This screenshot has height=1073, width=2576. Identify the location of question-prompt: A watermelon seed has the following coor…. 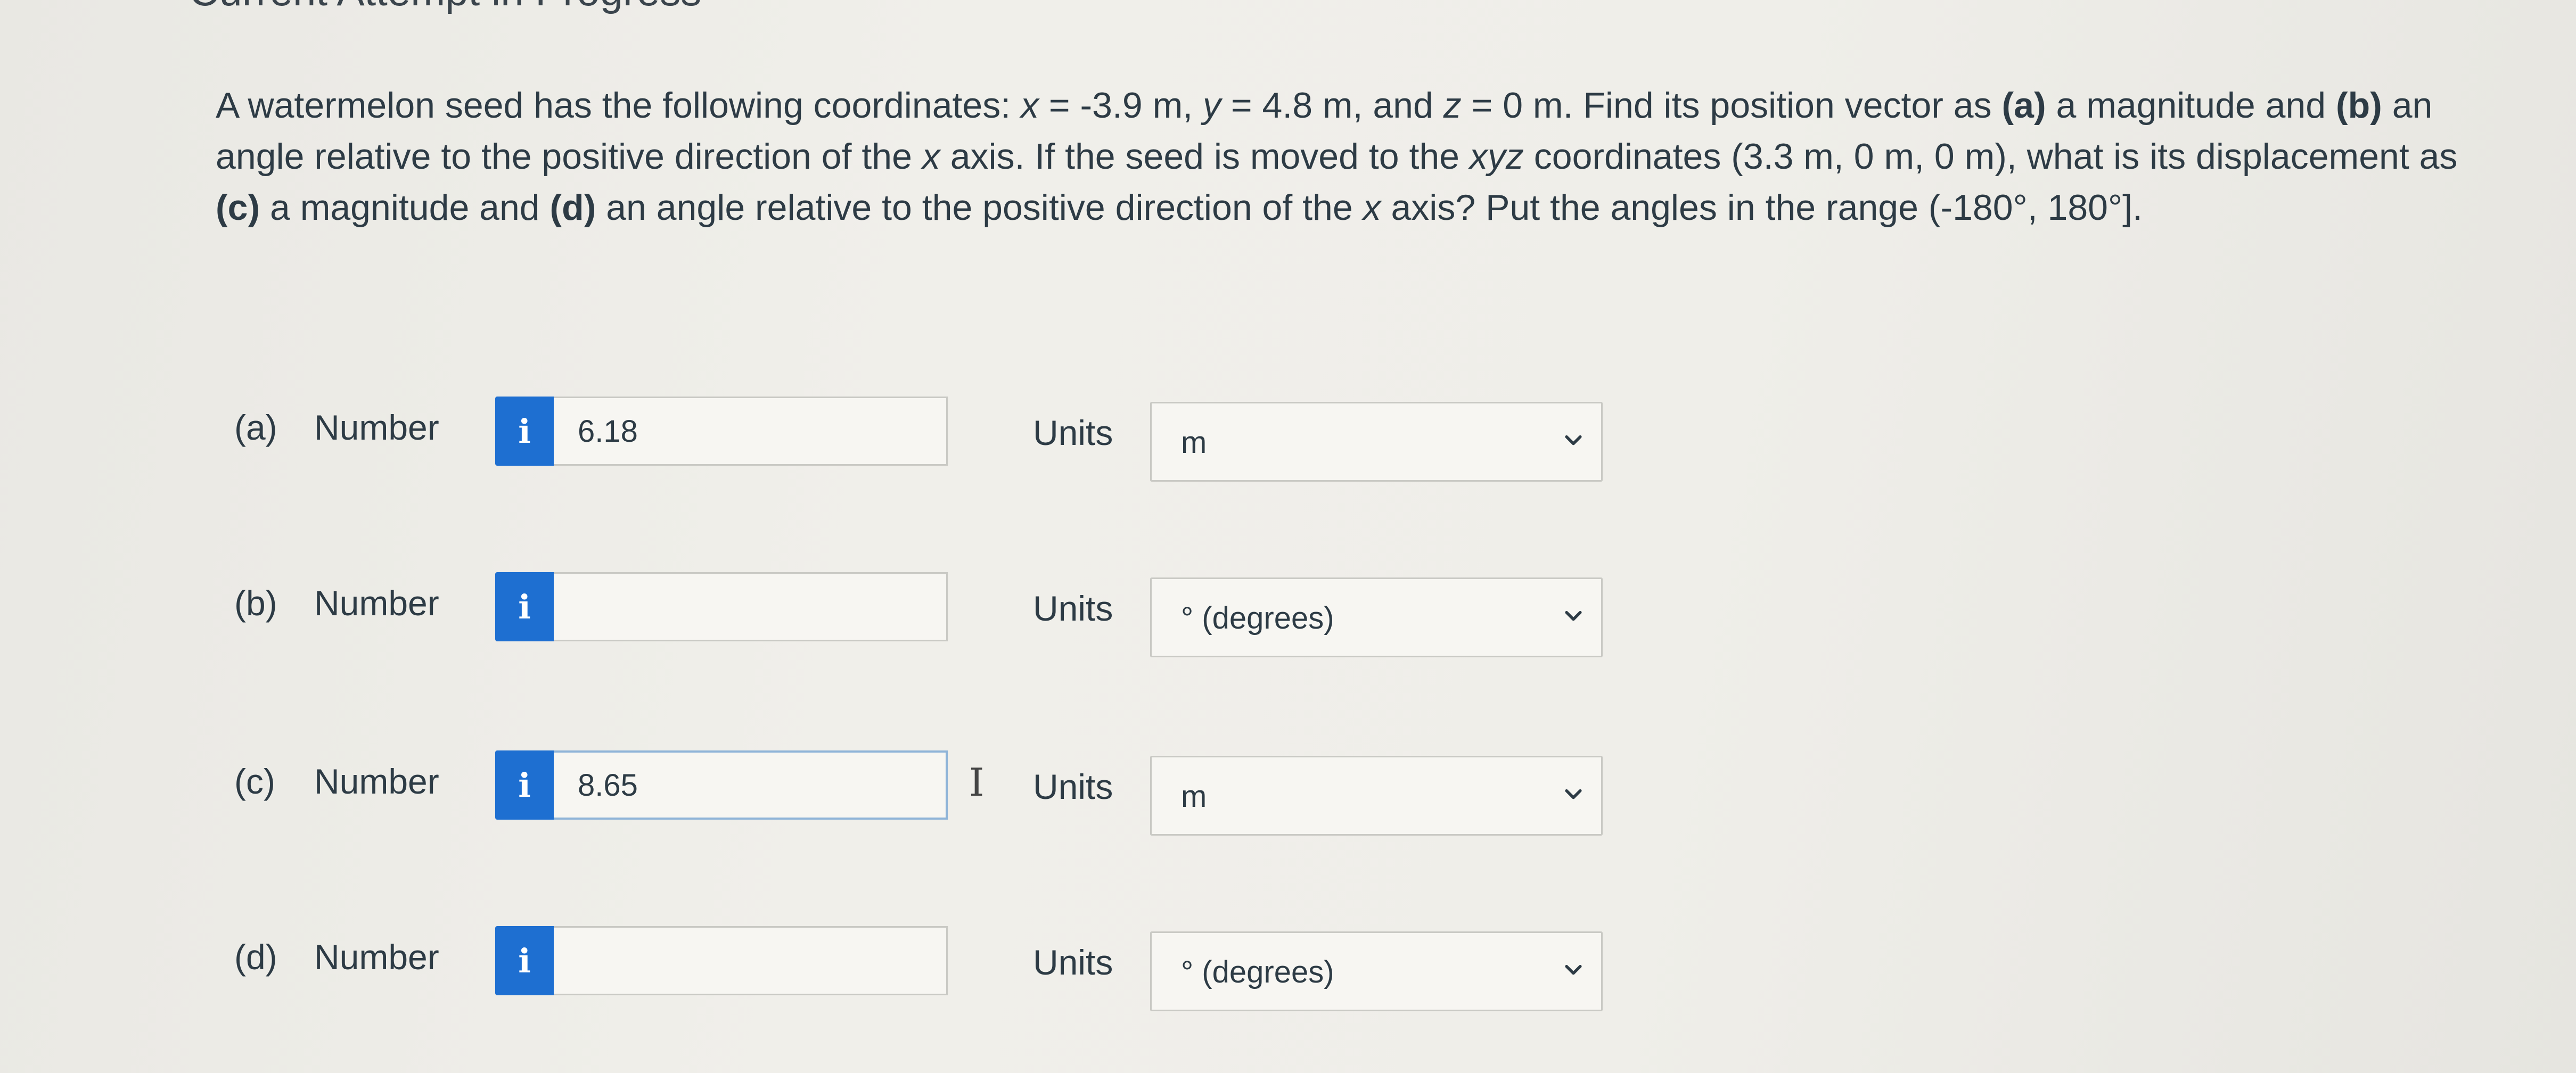
(1355, 156).